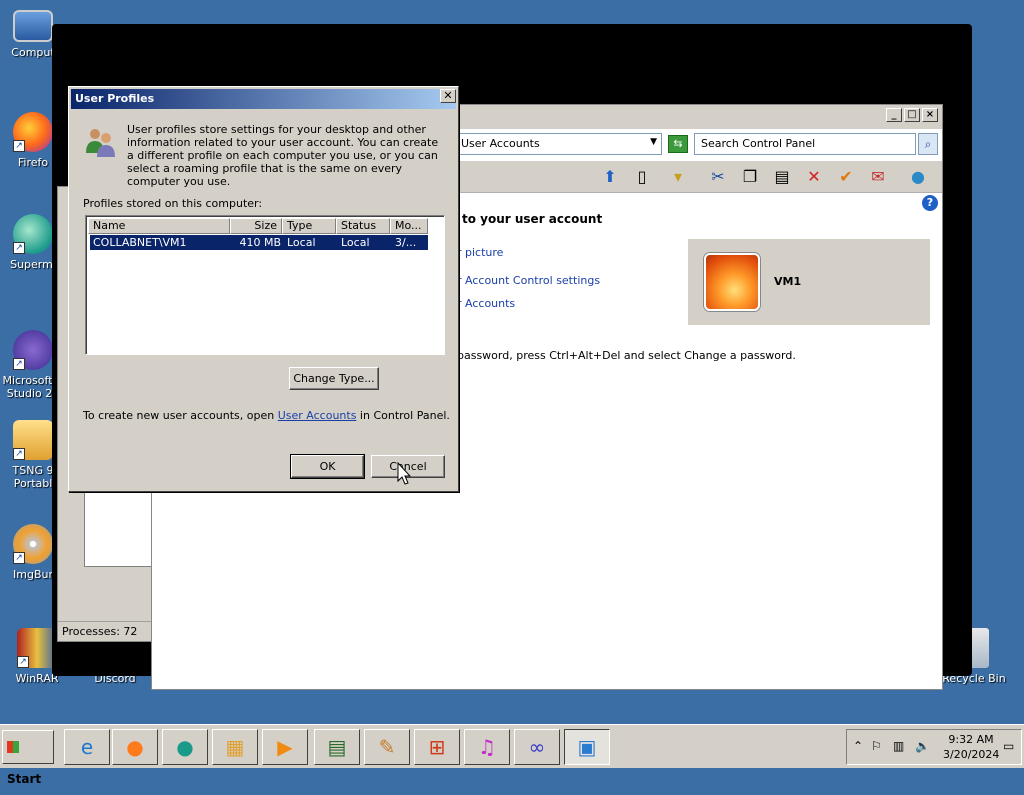 The image size is (1024, 795). I want to click on computer-icon, so click(33, 26).